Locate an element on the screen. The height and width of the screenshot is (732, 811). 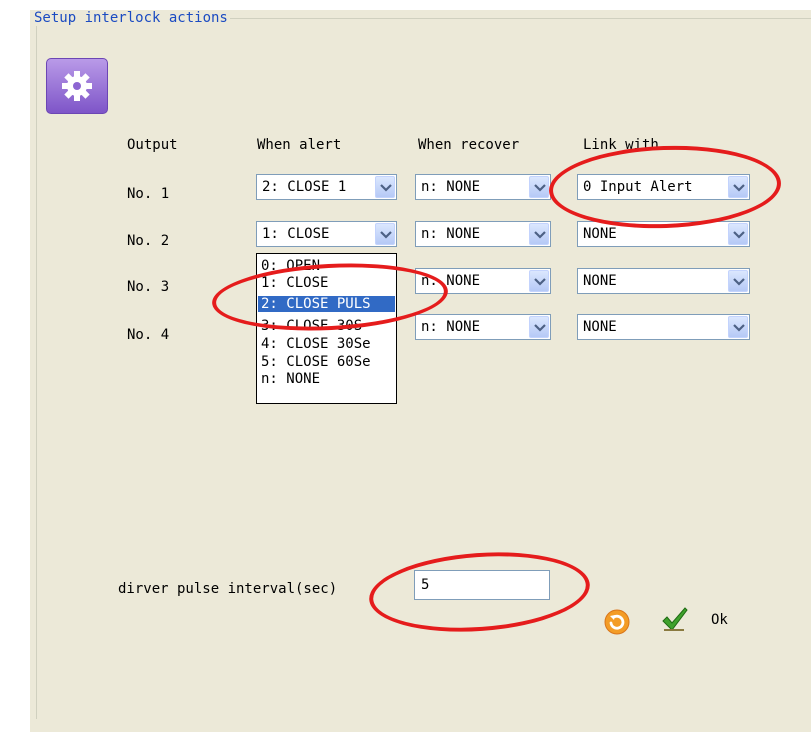
row-1-when-recover-select: n: NONE is located at coordinates (483, 187).